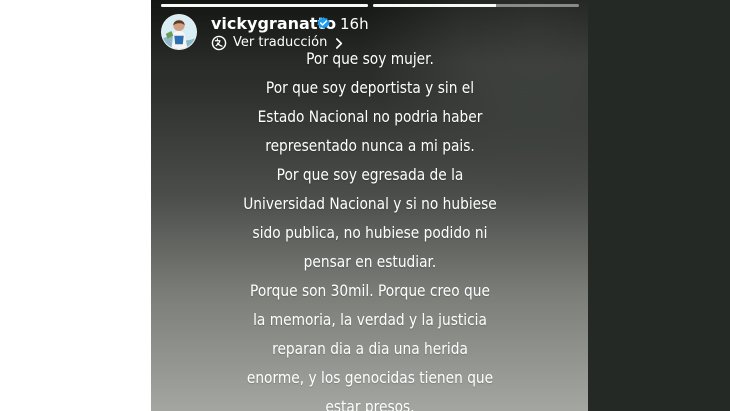 Image resolution: width=730 pixels, height=411 pixels. Describe the element at coordinates (354, 24) in the screenshot. I see `story-time: 16h` at that location.